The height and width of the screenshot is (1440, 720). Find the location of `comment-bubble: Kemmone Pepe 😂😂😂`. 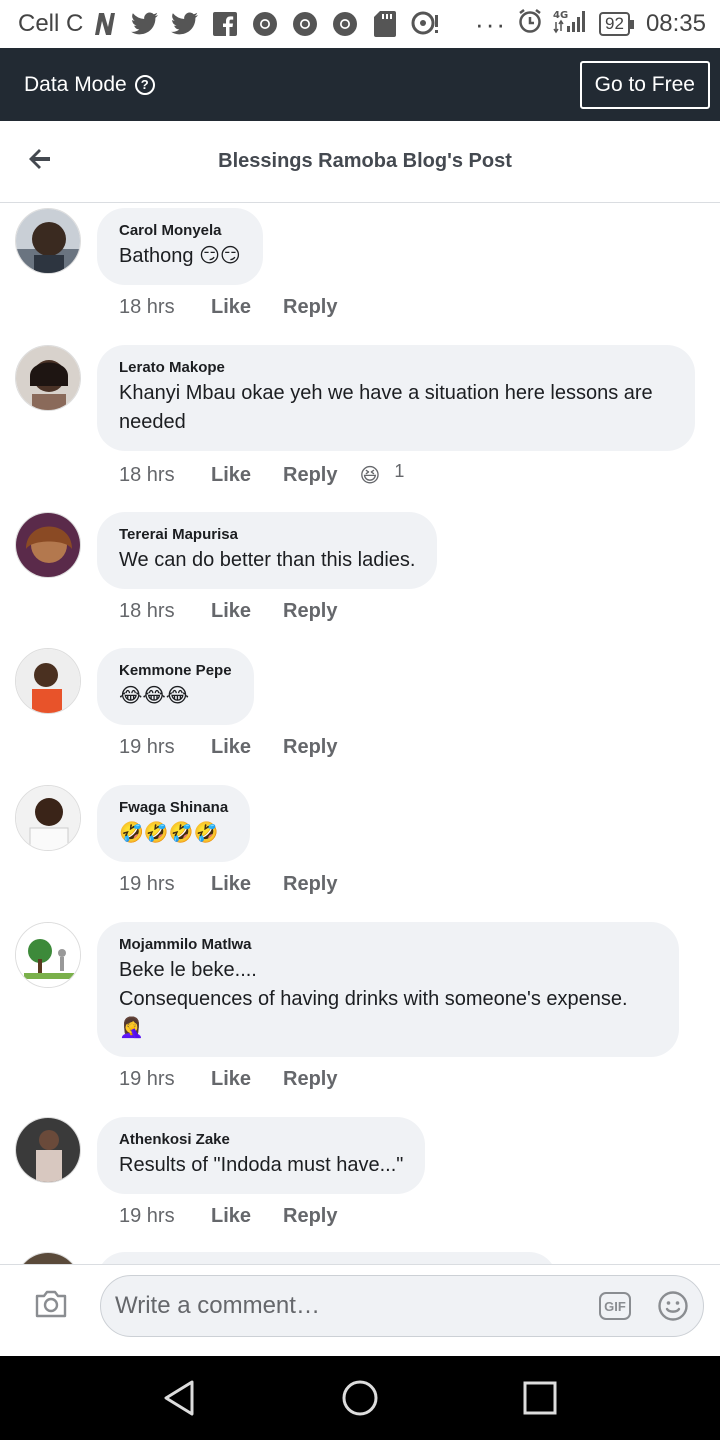

comment-bubble: Kemmone Pepe 😂😂😂 is located at coordinates (175, 686).